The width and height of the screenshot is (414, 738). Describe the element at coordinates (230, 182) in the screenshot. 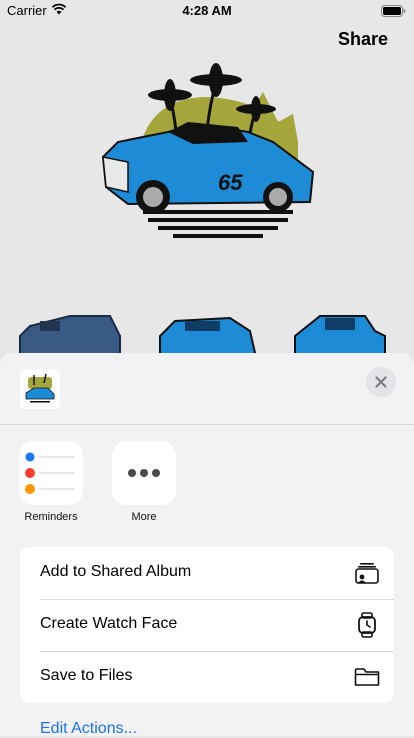

I see `svg-text: 65` at that location.